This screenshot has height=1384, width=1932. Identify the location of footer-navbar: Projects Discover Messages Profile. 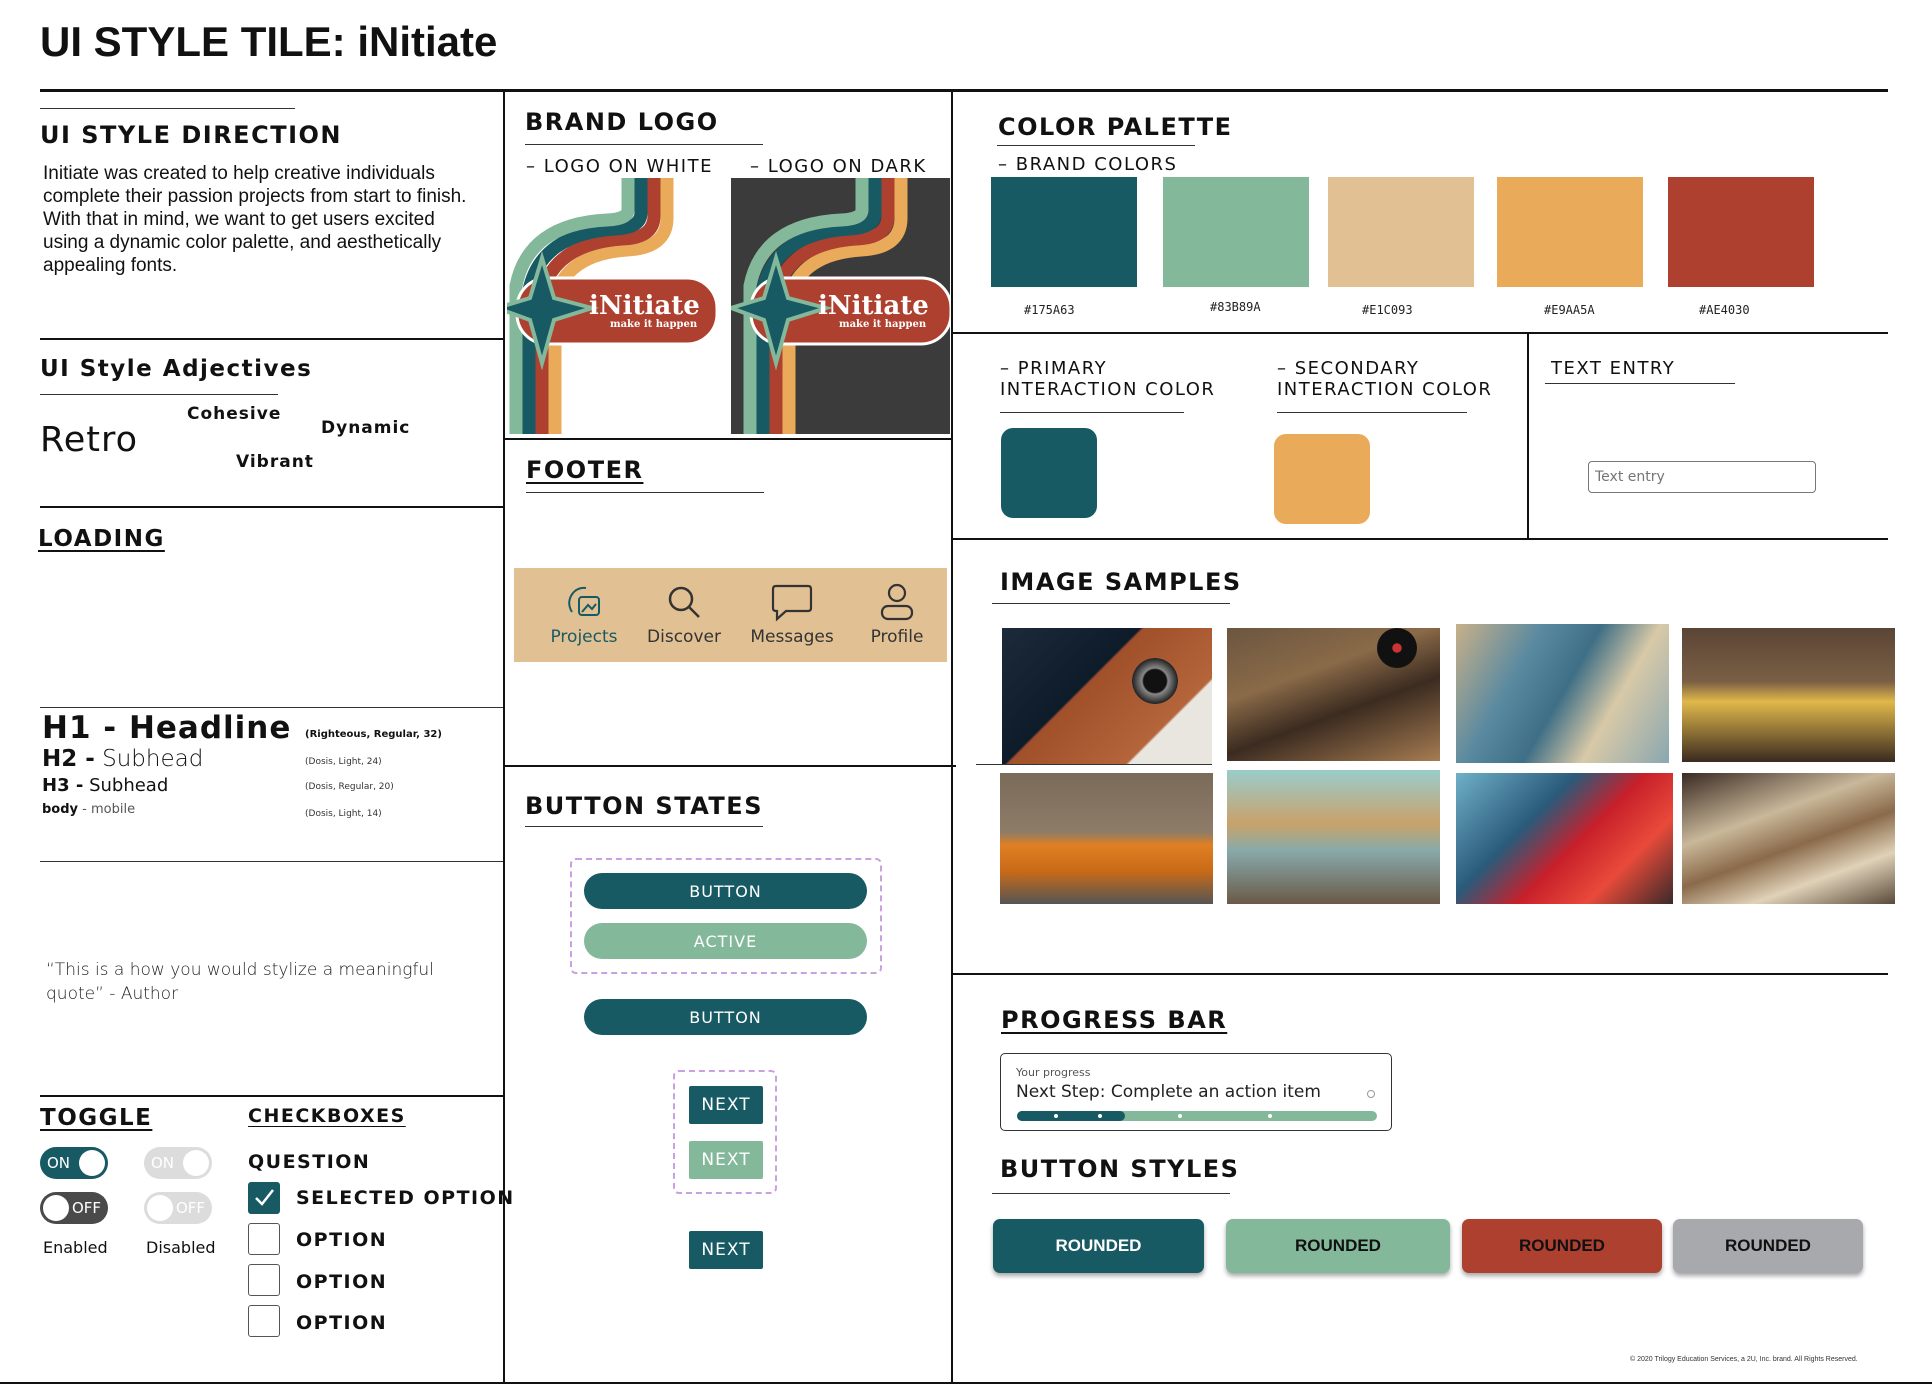
(730, 615).